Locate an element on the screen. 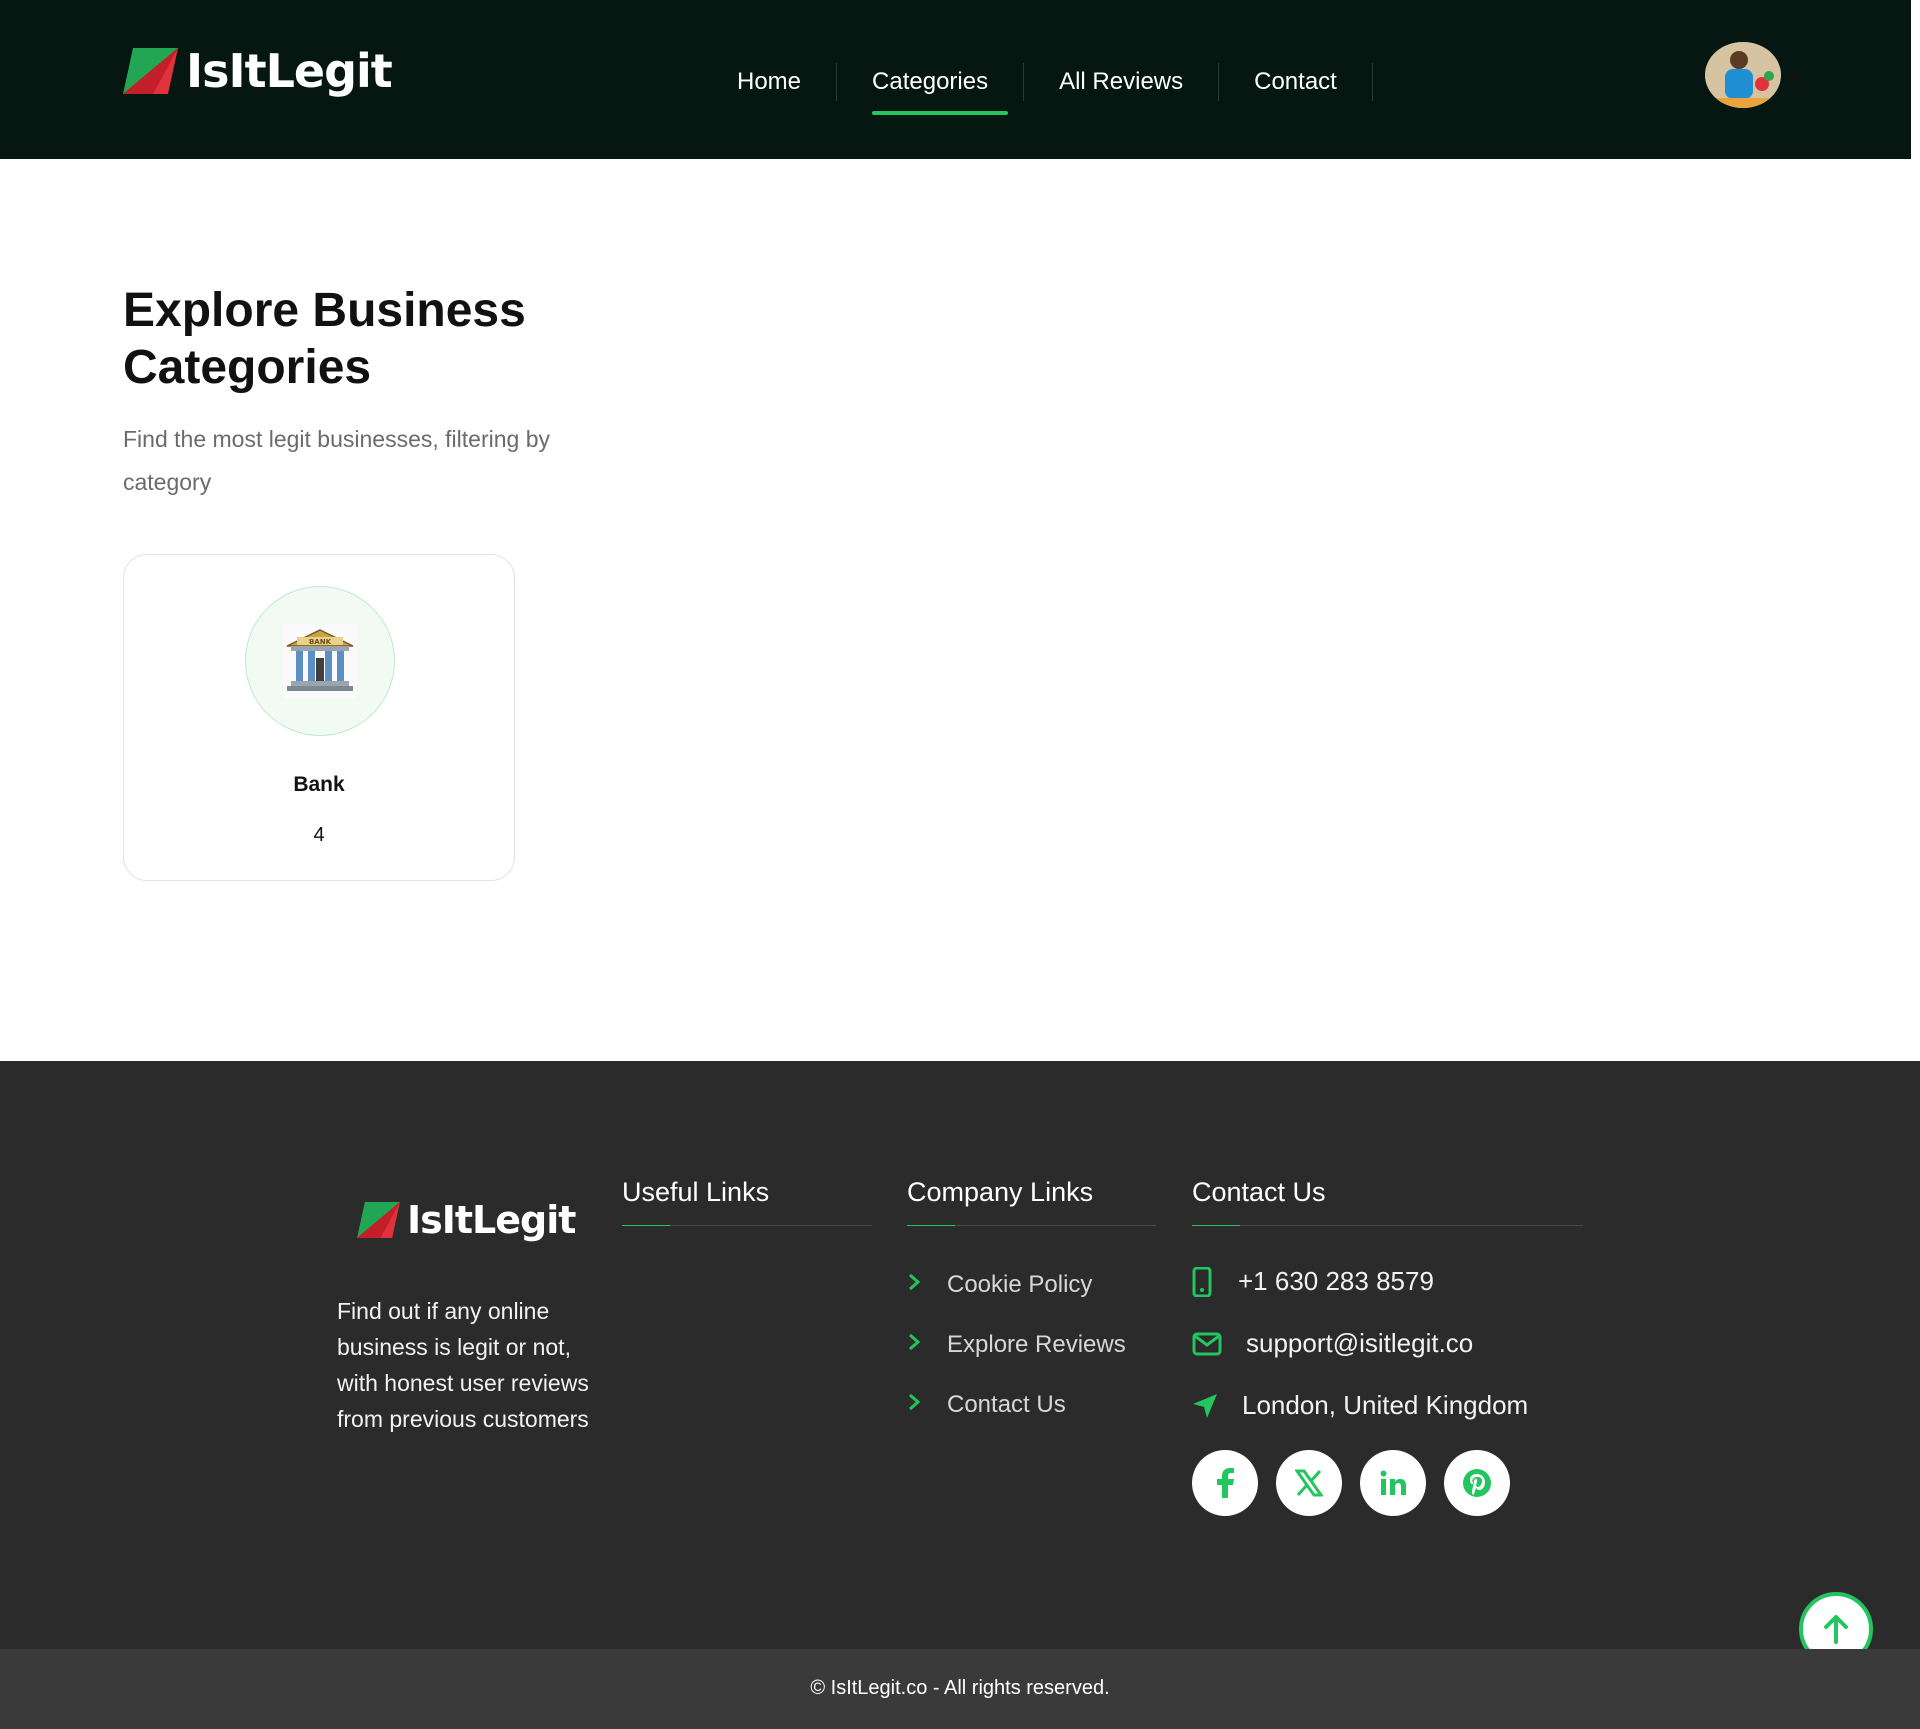 The height and width of the screenshot is (1729, 1920). svg-text: BANK is located at coordinates (320, 642).